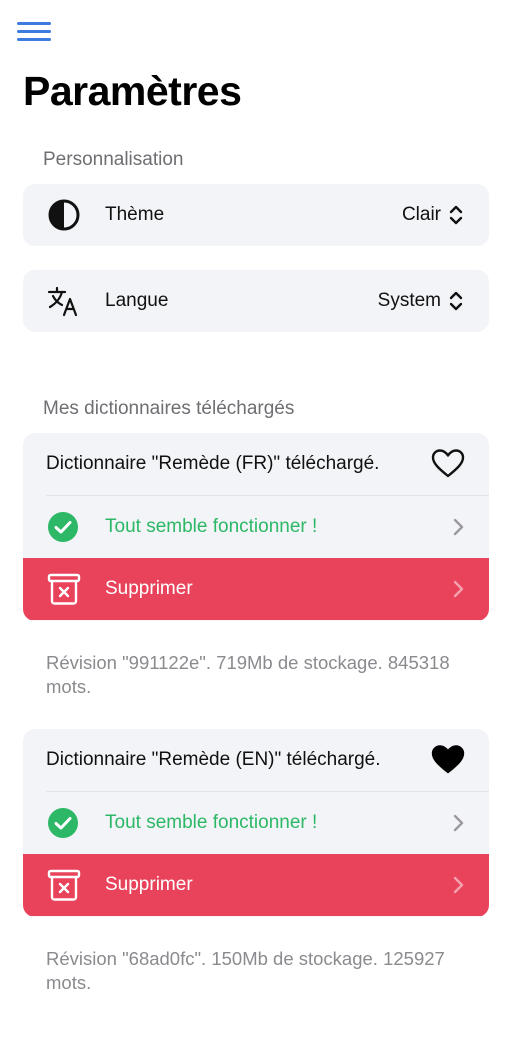 The image size is (512, 1050). Describe the element at coordinates (448, 464) in the screenshot. I see `heart-outline-icon` at that location.